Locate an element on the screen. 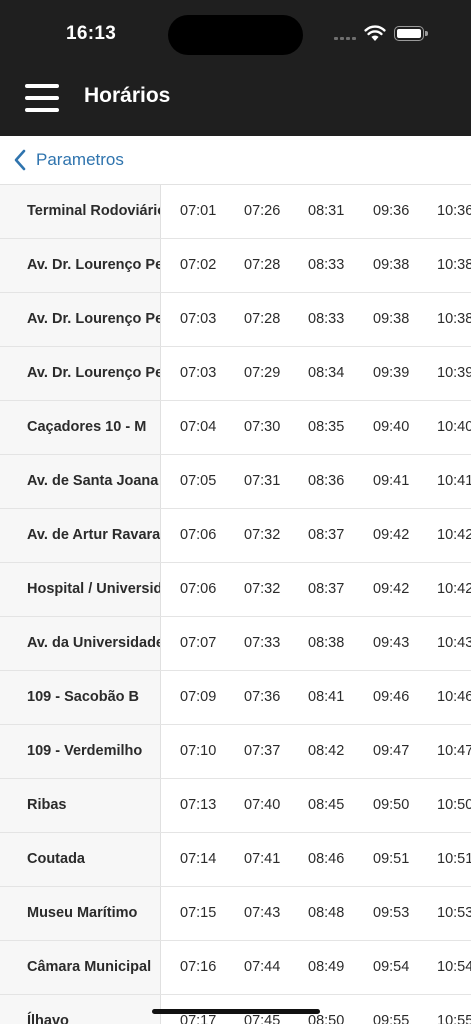 The image size is (471, 1024). stop-name-cell: 109 - Sacobão B is located at coordinates (80, 697).